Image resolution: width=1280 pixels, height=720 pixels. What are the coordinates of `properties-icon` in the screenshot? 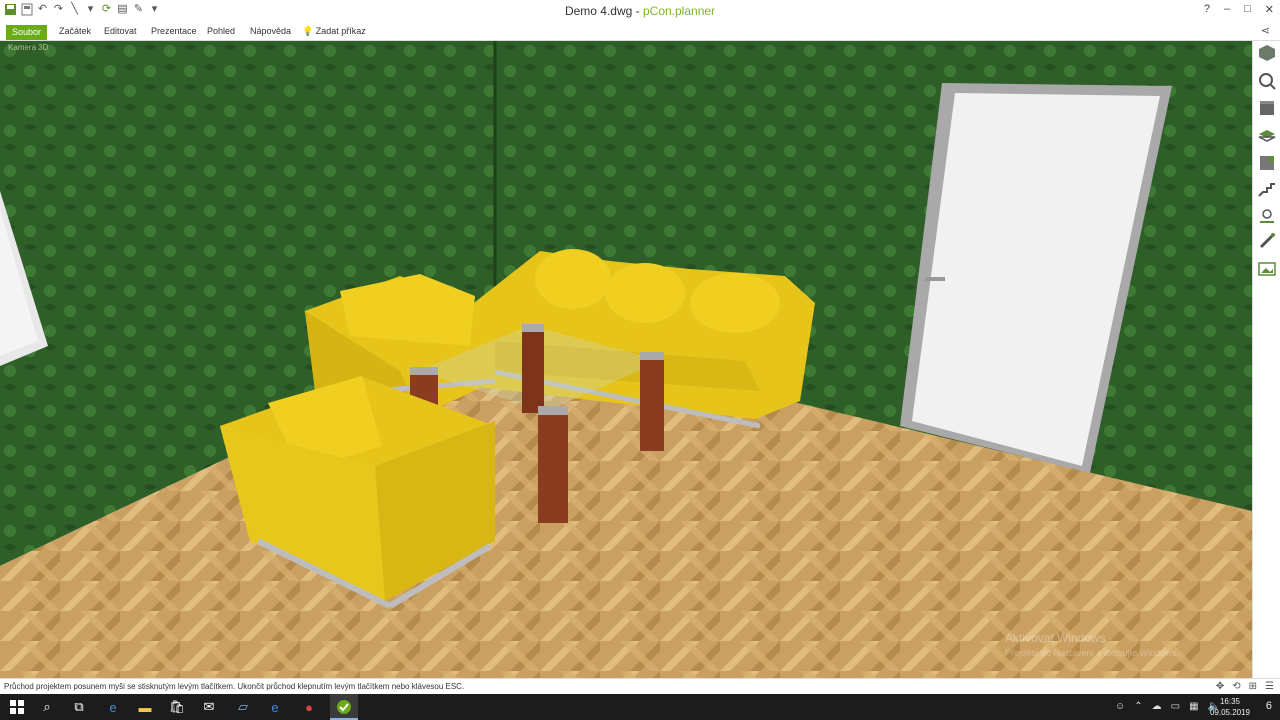 It's located at (1267, 163).